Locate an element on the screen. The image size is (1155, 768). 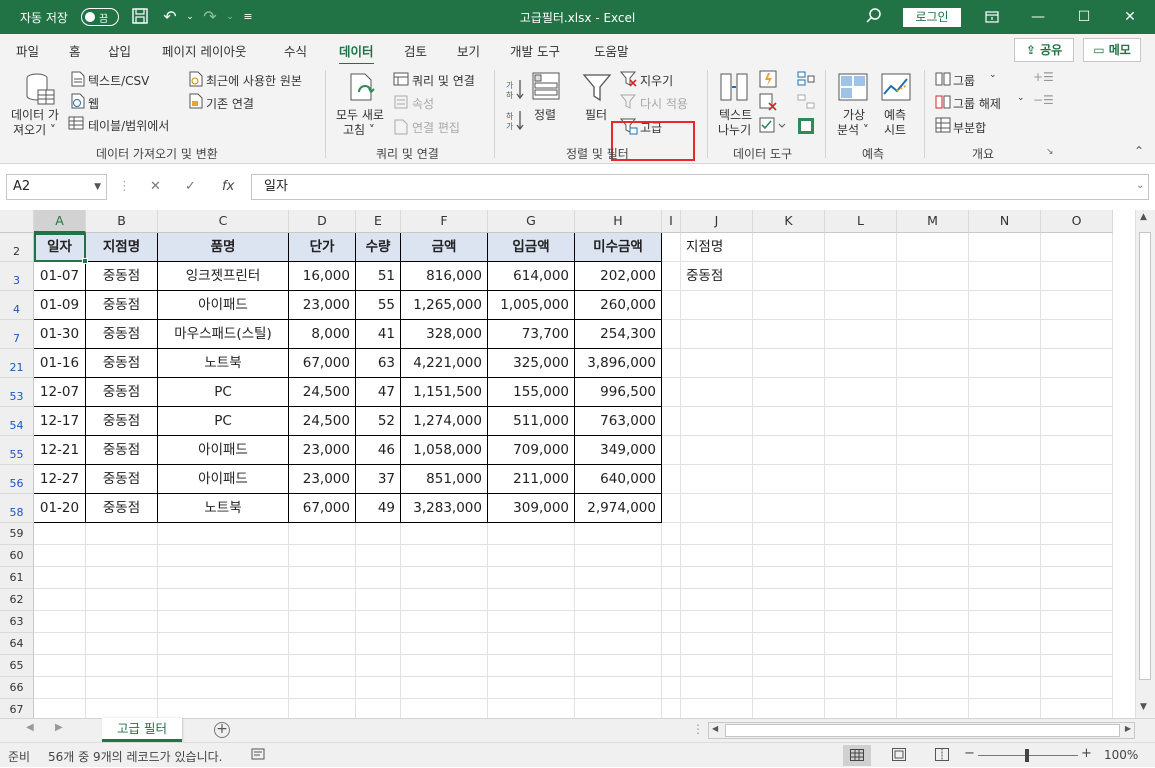
row-header: 53 is located at coordinates (17, 392).